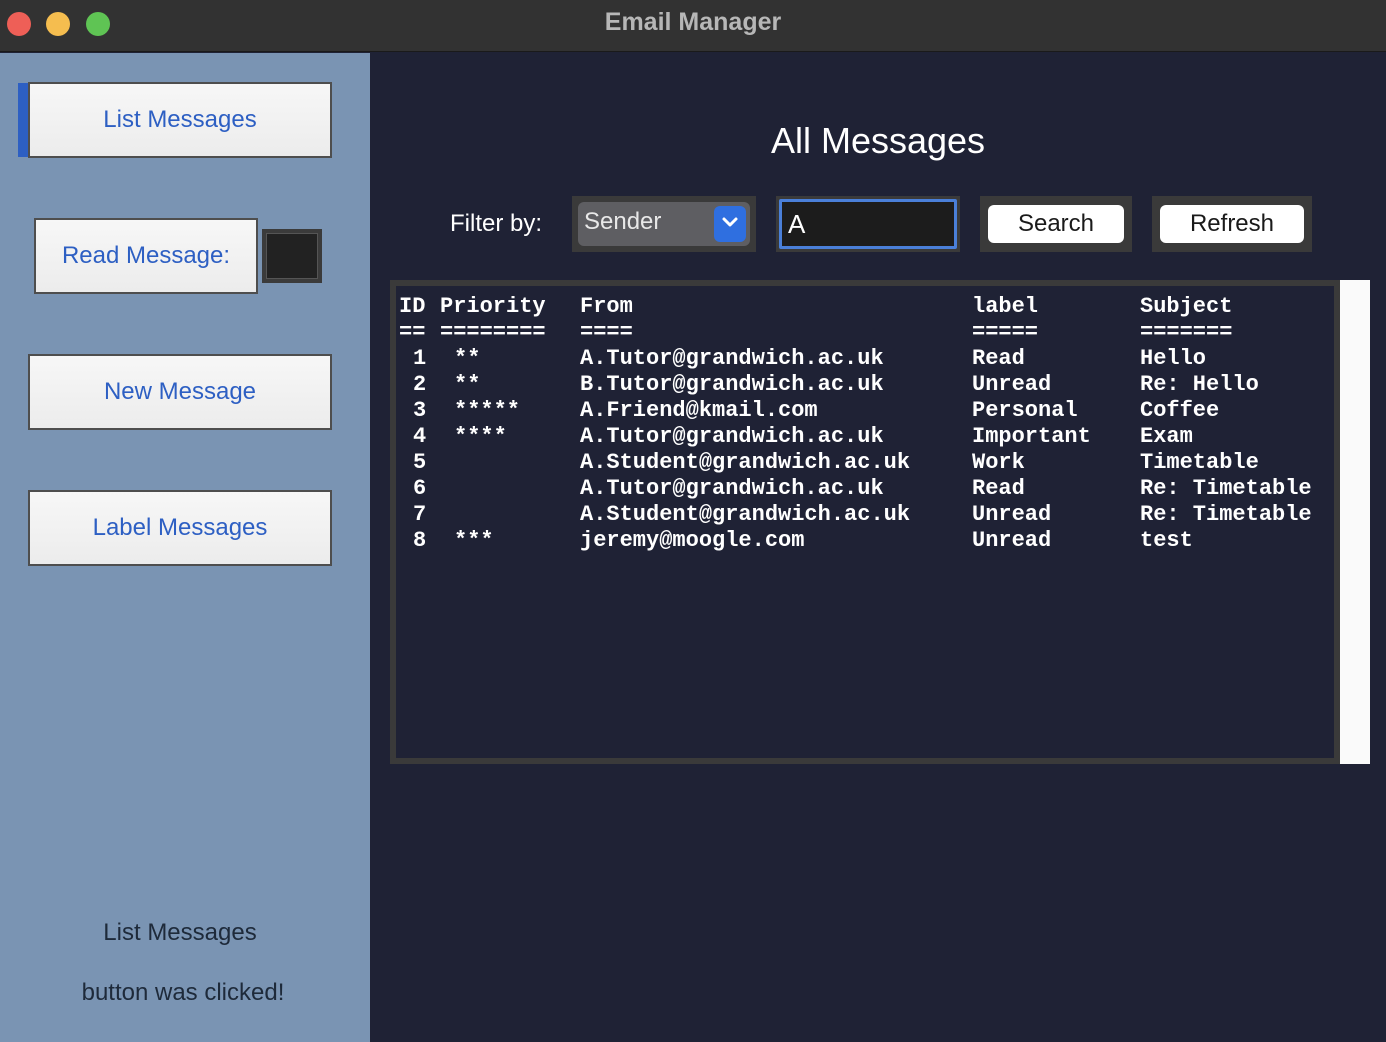 This screenshot has height=1042, width=1386. Describe the element at coordinates (480, 436) in the screenshot. I see `message-priority: ****` at that location.